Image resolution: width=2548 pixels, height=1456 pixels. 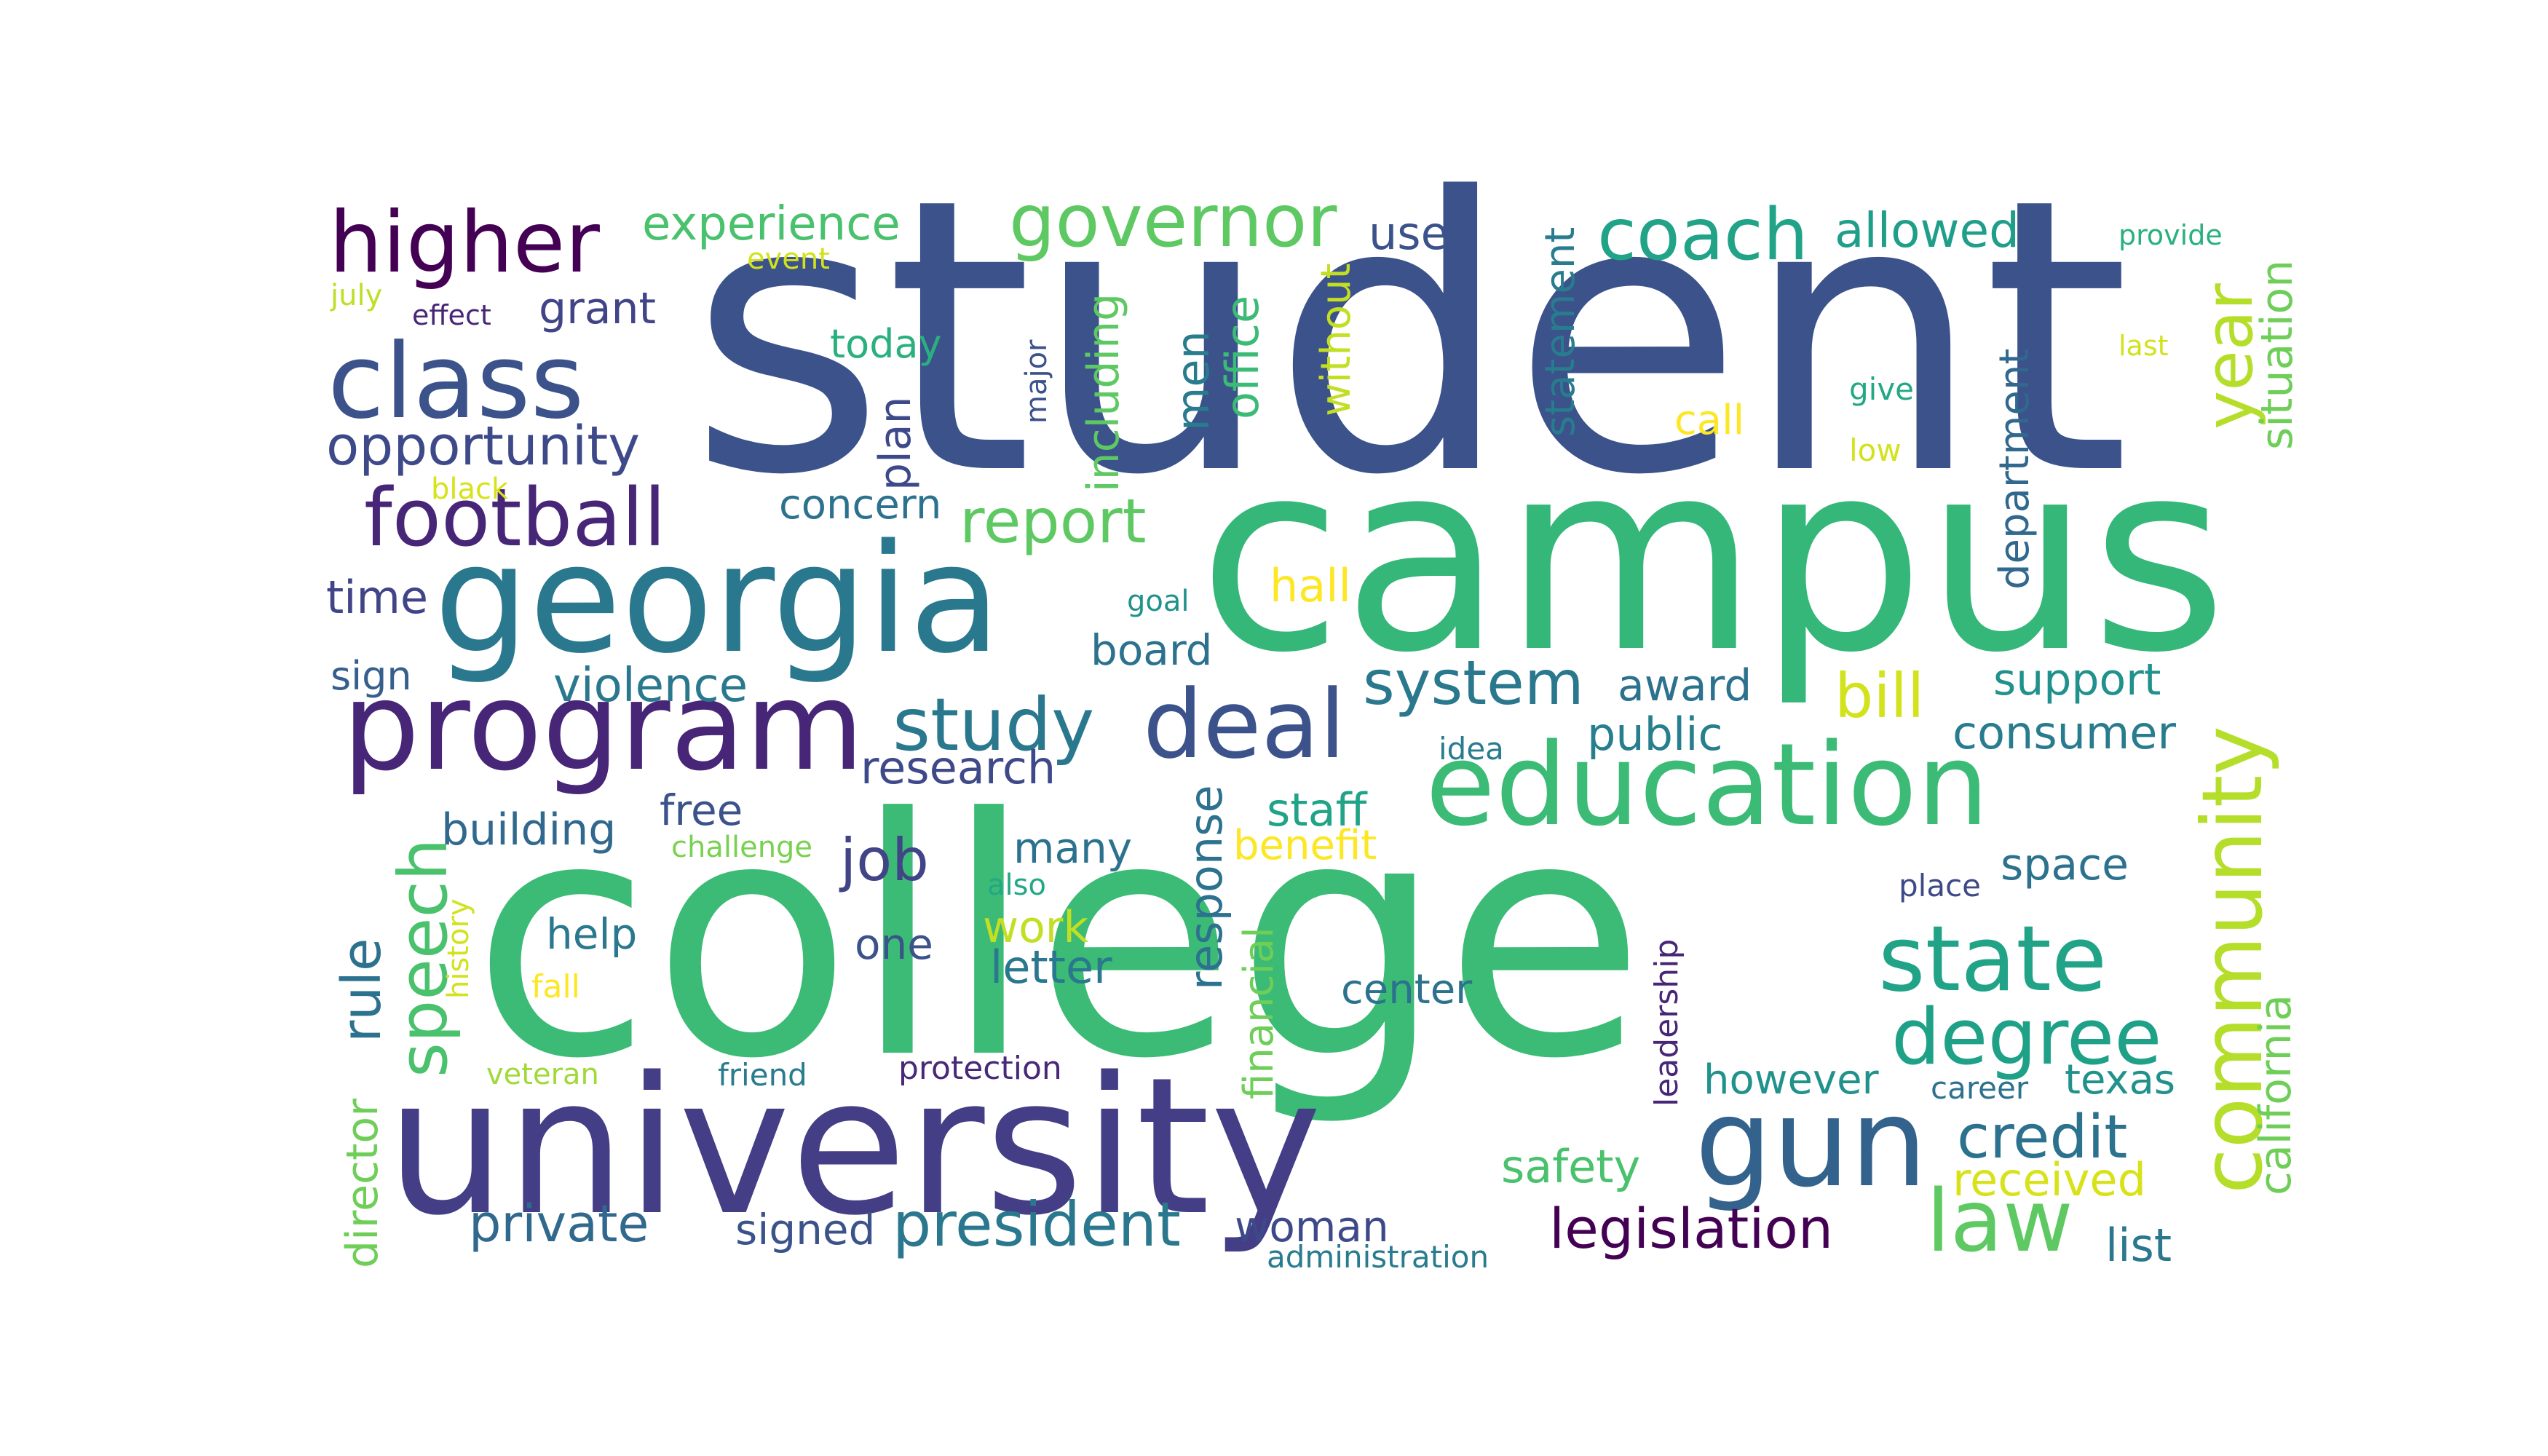 I want to click on word-sign: sign, so click(x=371, y=676).